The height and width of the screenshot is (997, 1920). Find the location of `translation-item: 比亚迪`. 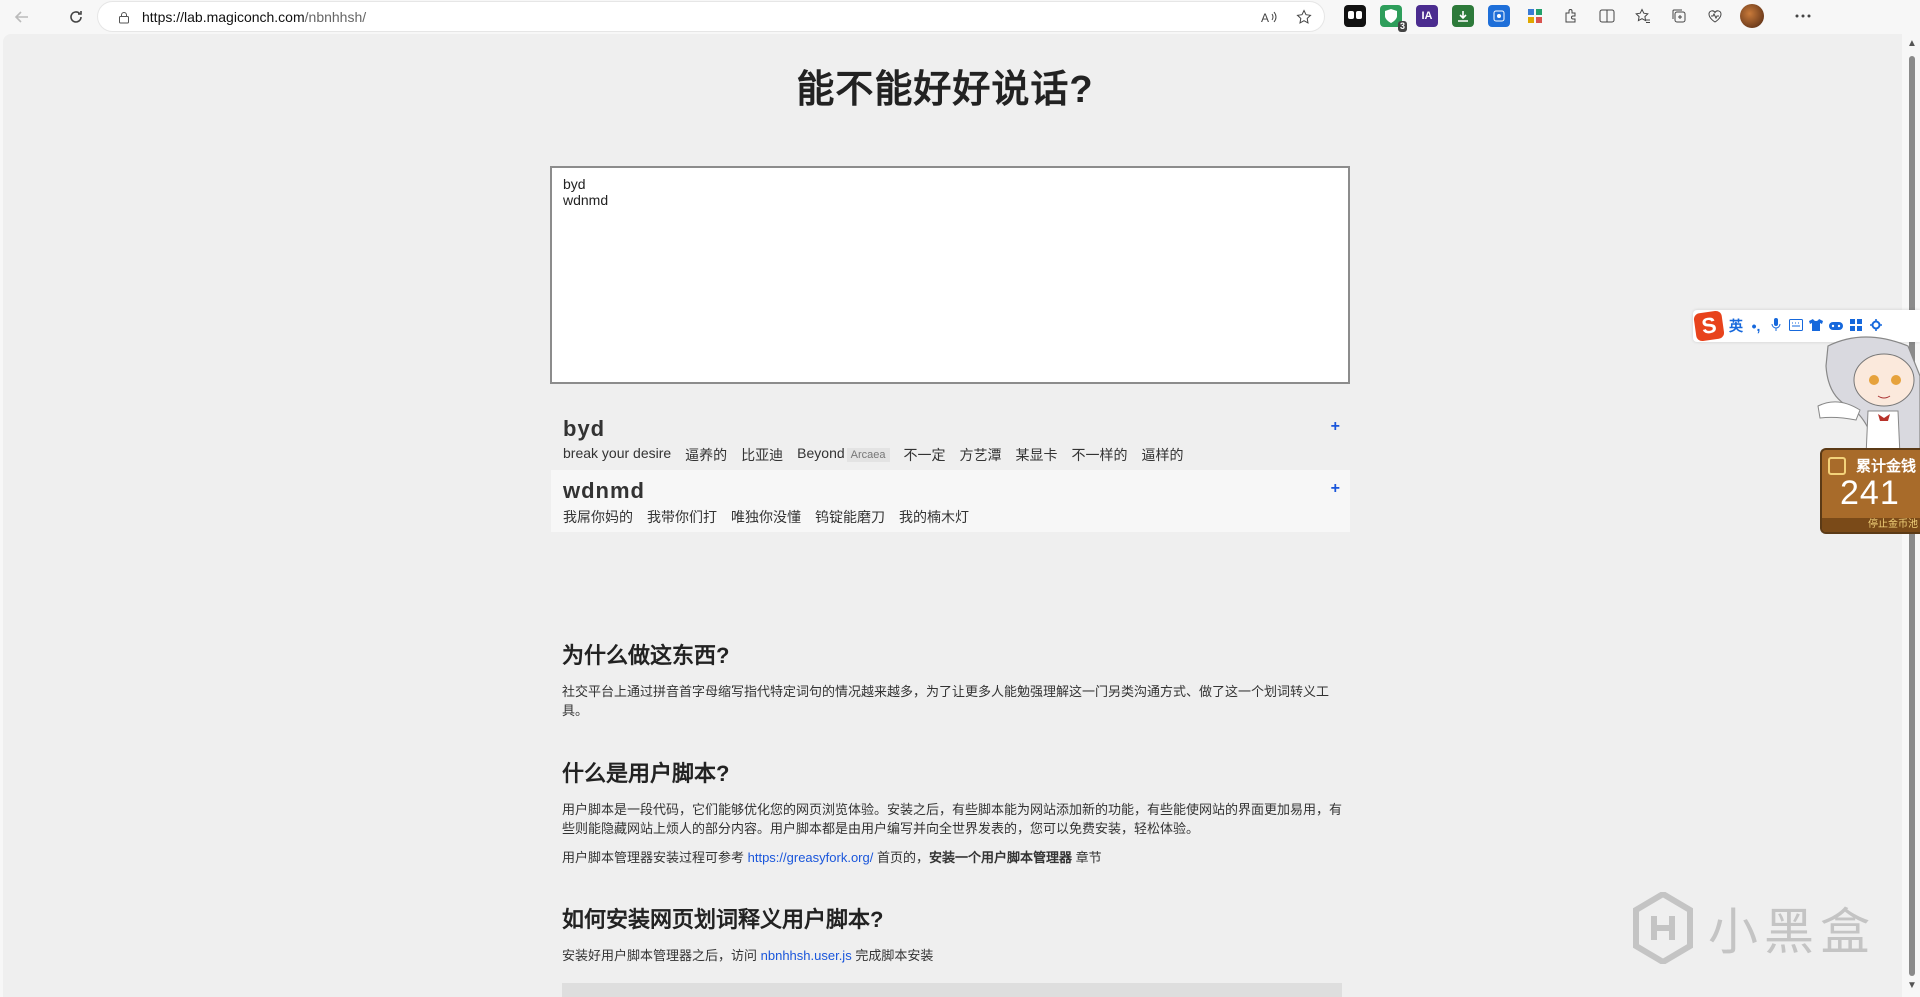

translation-item: 比亚迪 is located at coordinates (762, 455).